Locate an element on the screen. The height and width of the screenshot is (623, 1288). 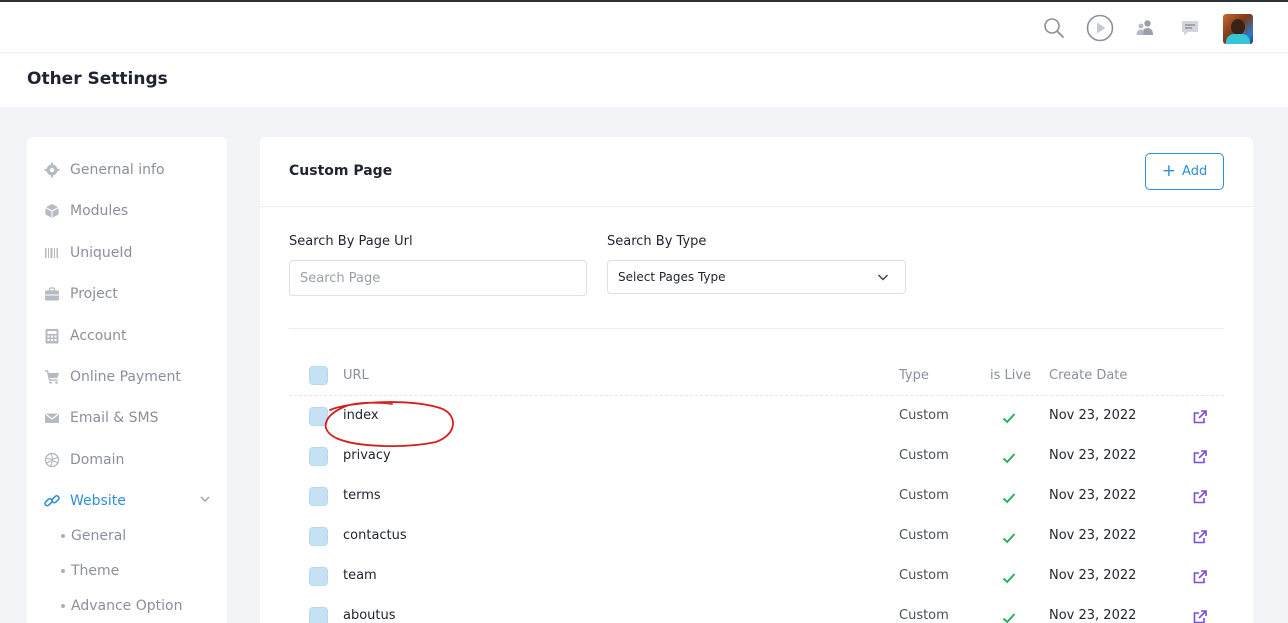
search-url-label: Search By Page Url is located at coordinates (351, 241).